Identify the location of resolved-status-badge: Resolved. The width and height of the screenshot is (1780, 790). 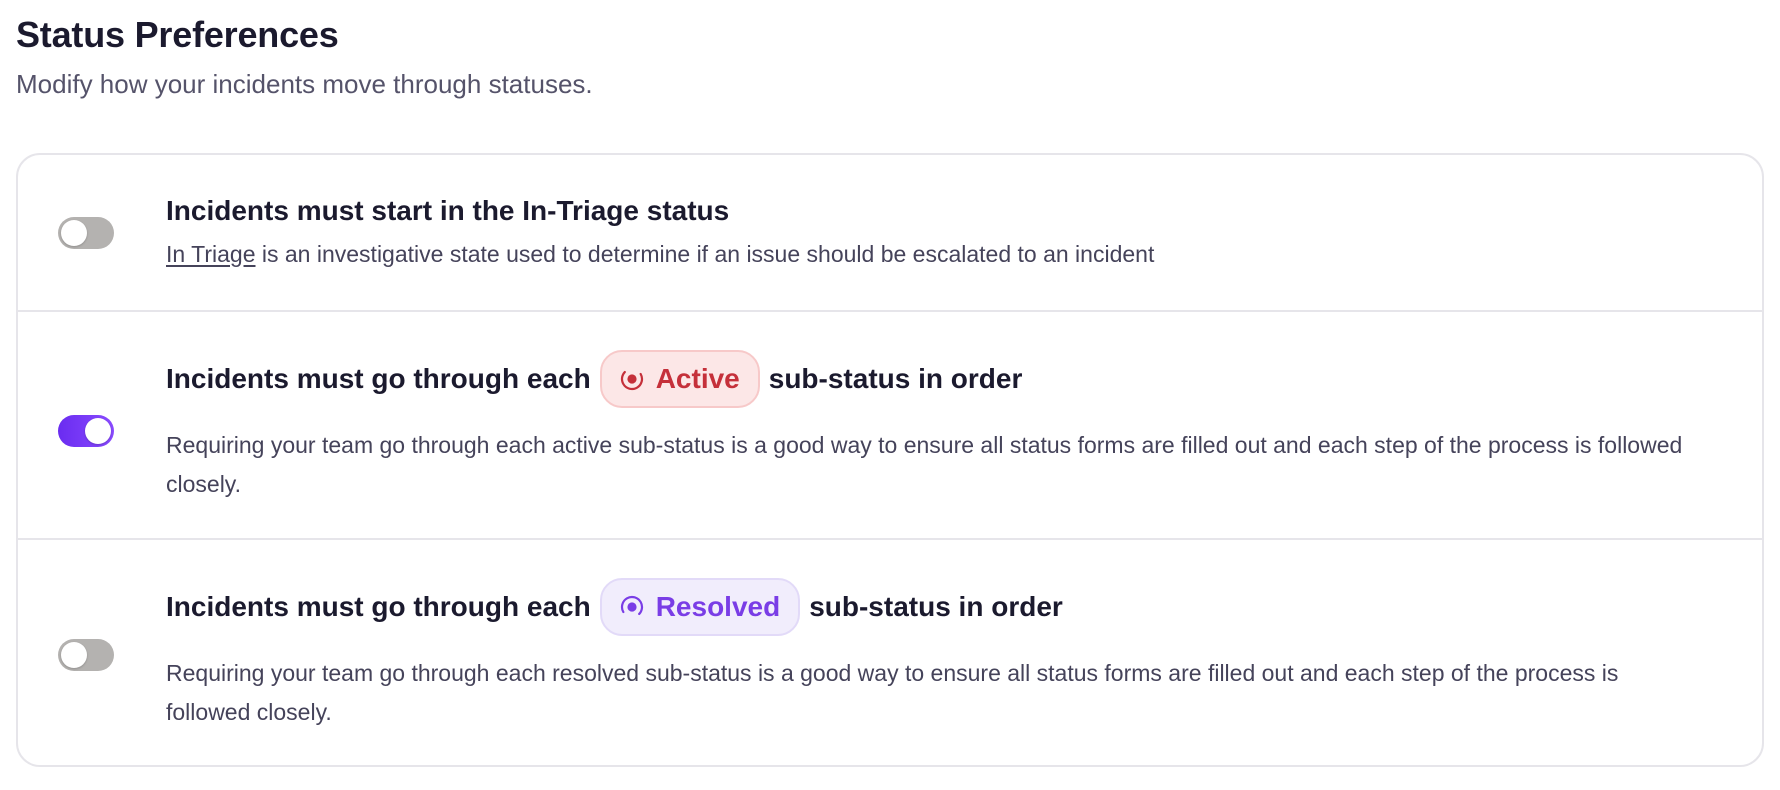
(700, 607).